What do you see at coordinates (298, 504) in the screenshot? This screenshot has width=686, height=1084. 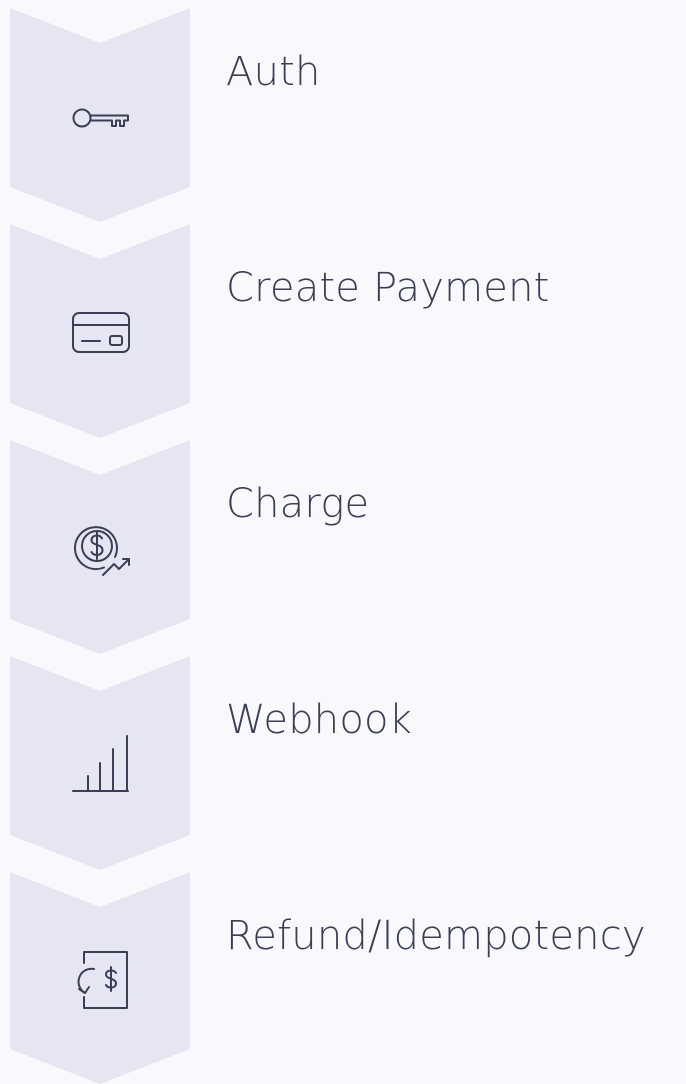 I see `step-label-charge: Charge` at bounding box center [298, 504].